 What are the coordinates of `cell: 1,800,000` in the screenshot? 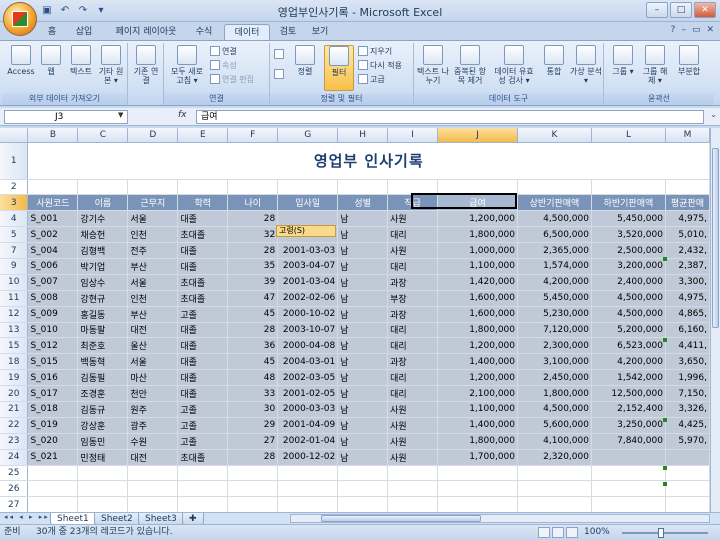 It's located at (478, 235).